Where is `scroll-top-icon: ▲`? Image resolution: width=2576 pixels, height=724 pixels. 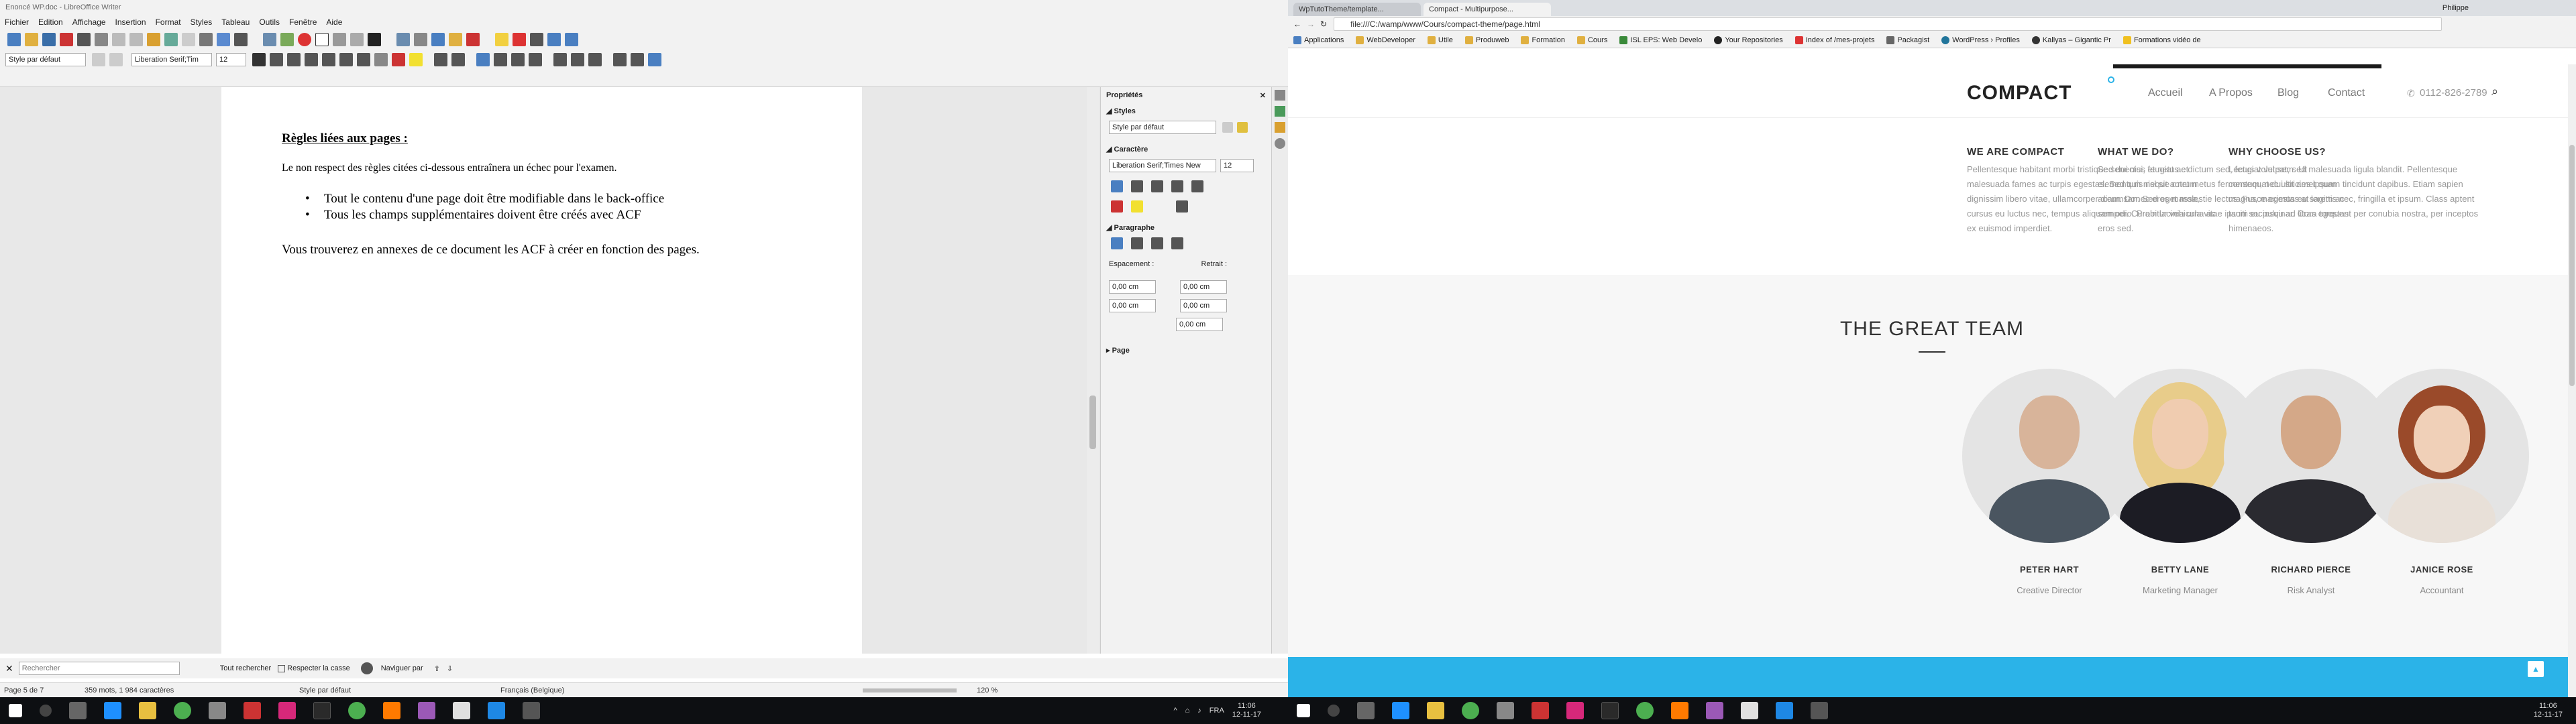
scroll-top-icon: ▲ is located at coordinates (2536, 669).